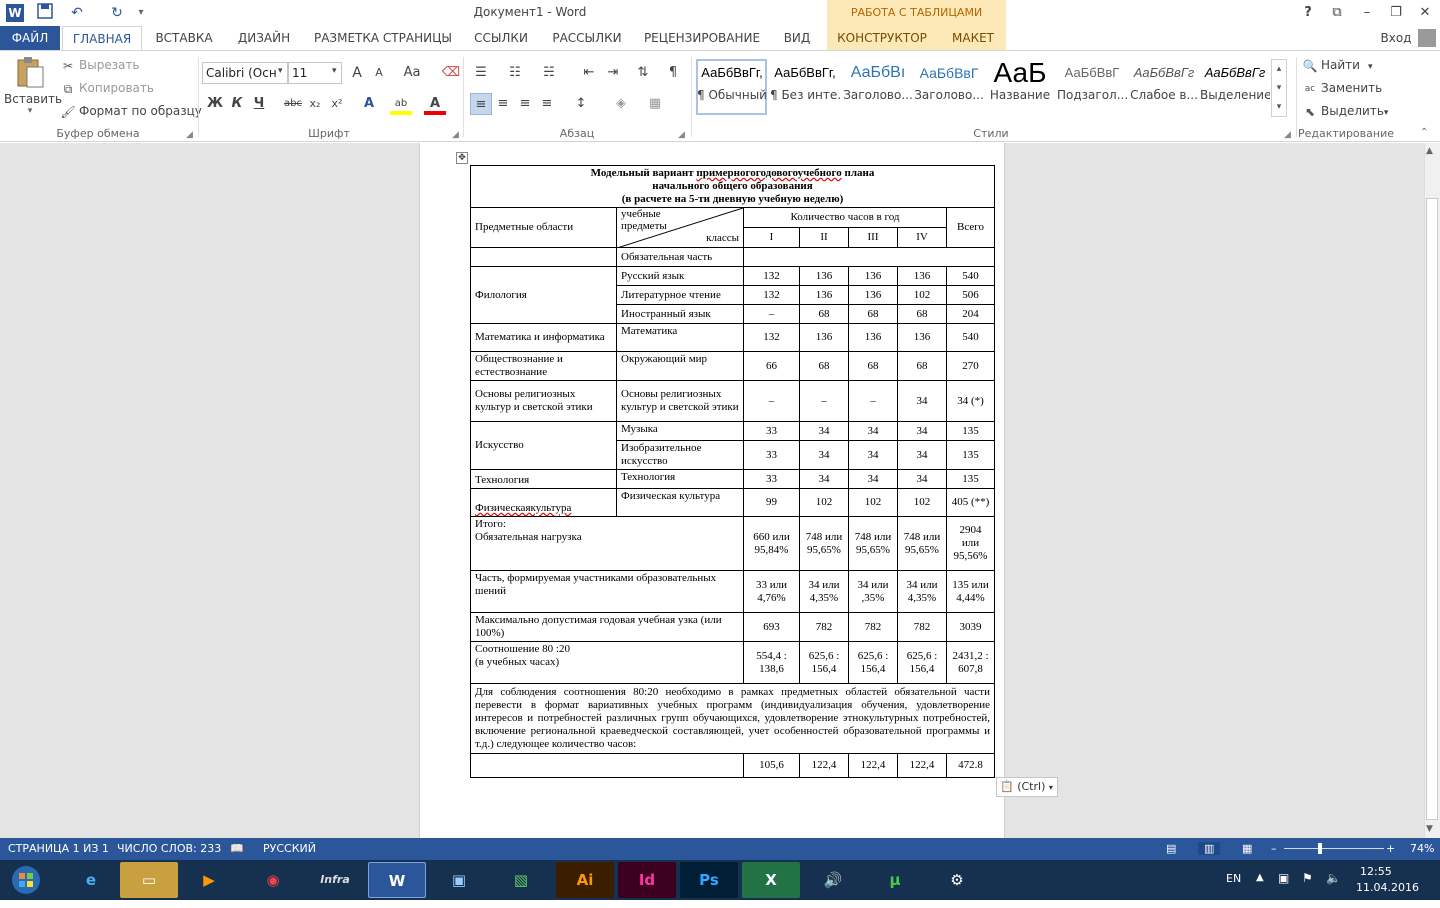 This screenshot has height=908, width=1440. I want to click on value-cell: 782, so click(922, 627).